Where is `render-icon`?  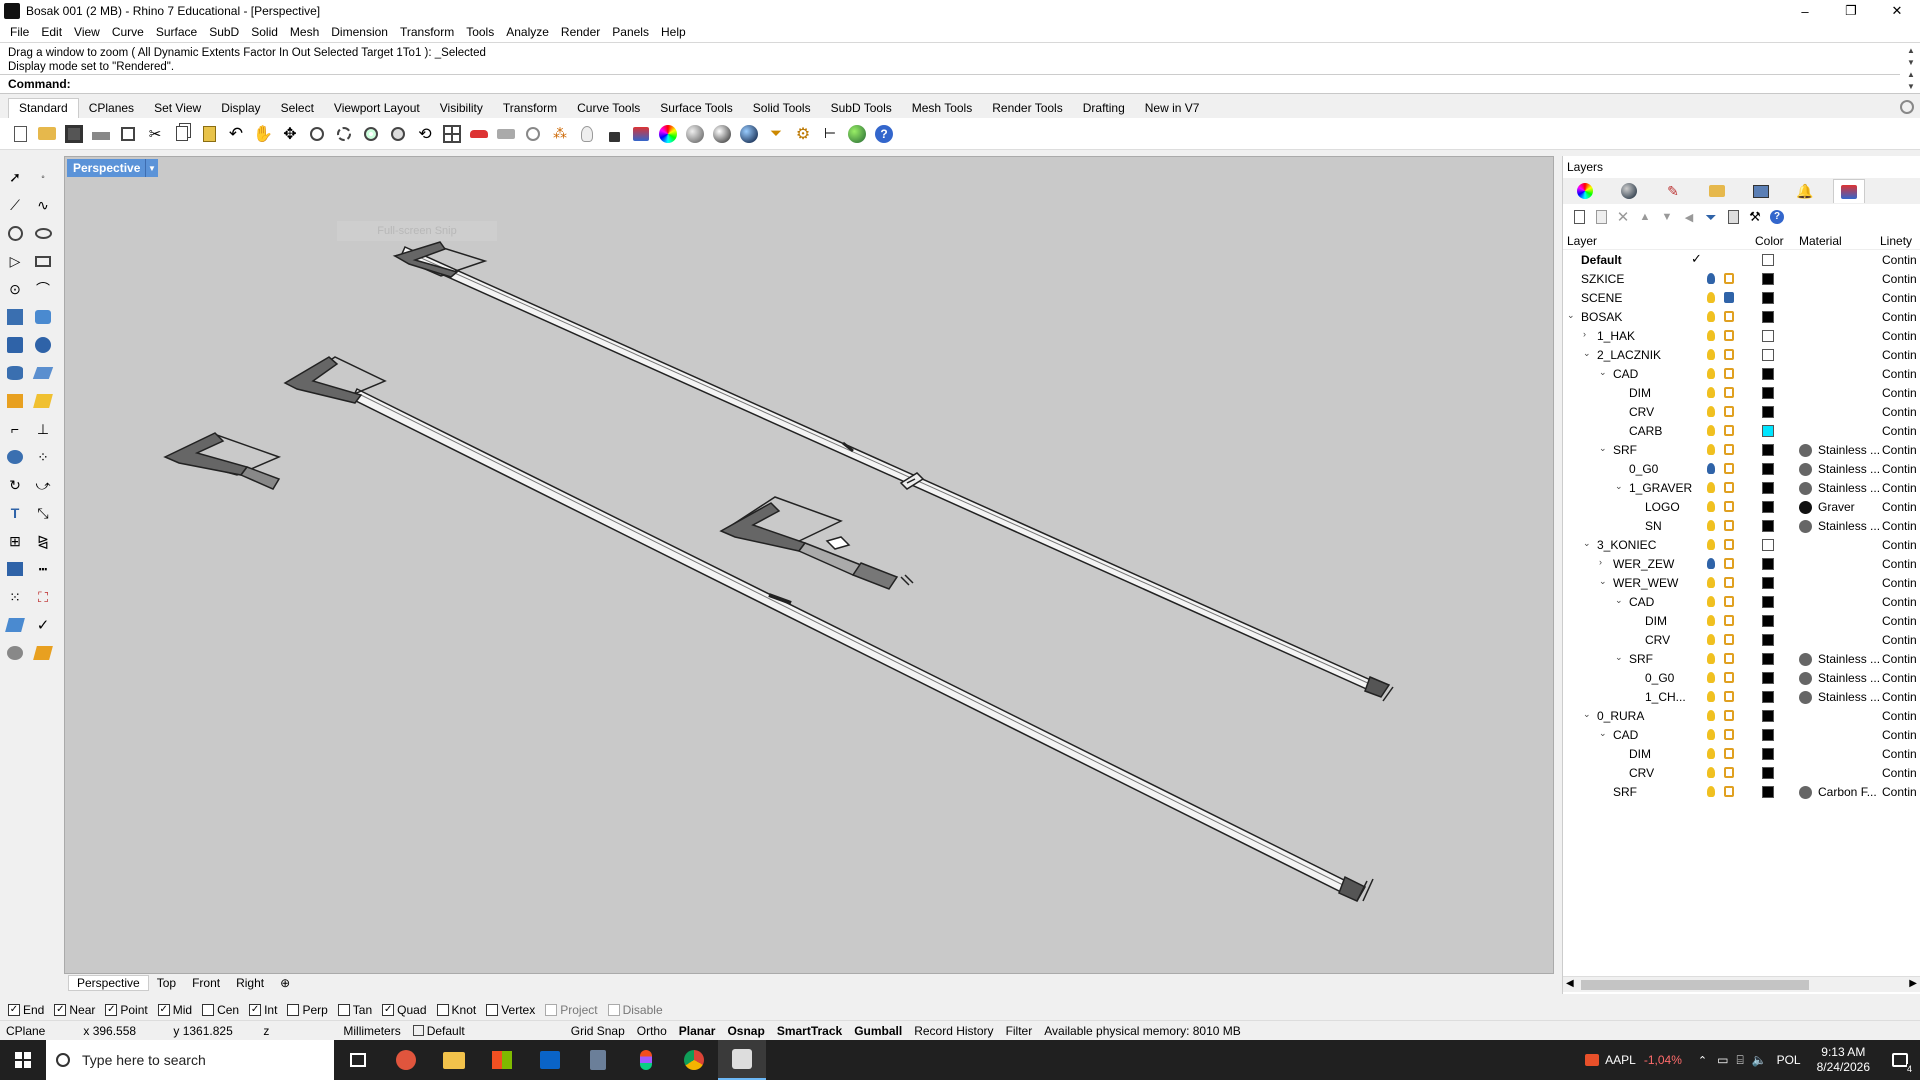
render-icon is located at coordinates (43, 653).